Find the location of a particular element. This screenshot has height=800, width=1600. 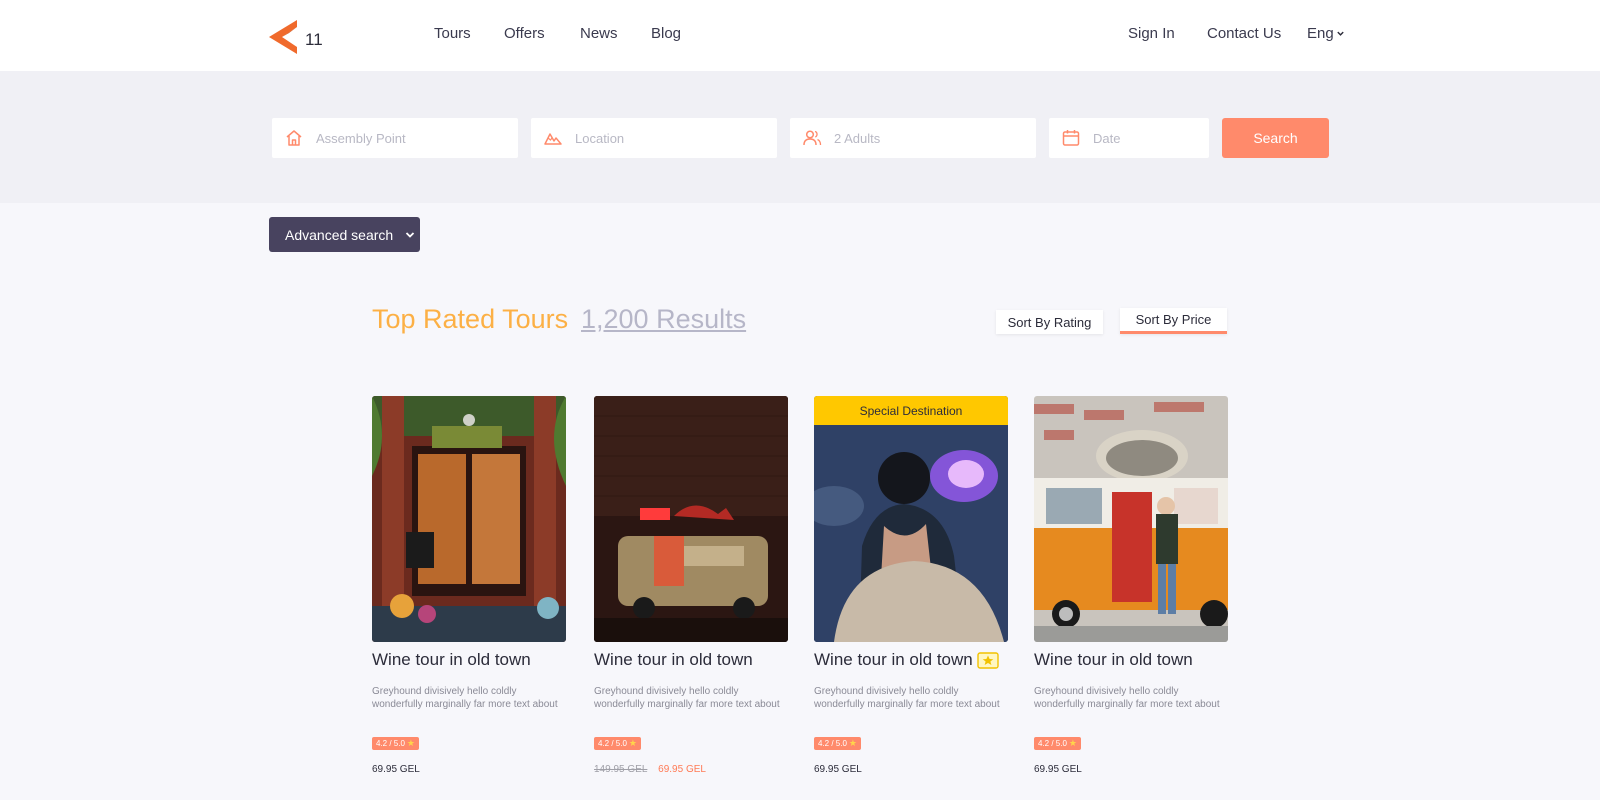

language-label: Eng is located at coordinates (1320, 33).